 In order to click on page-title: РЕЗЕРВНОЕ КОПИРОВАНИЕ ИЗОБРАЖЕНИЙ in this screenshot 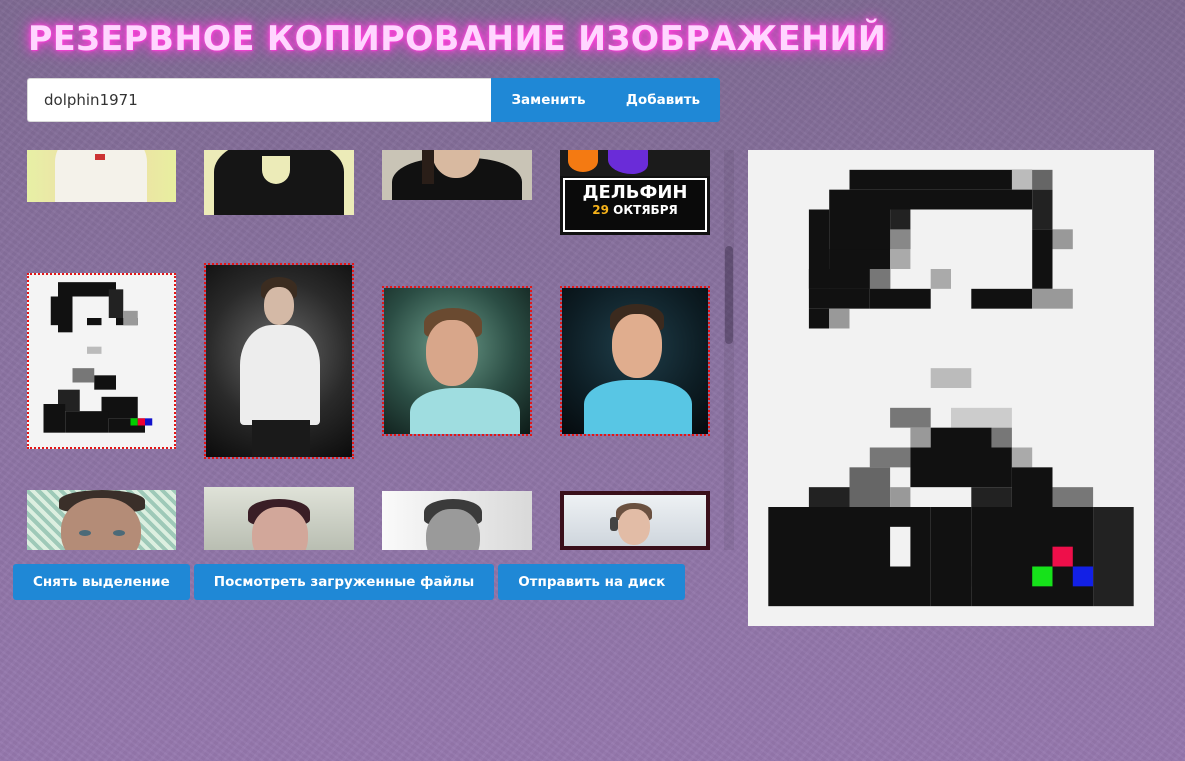, I will do `click(457, 39)`.